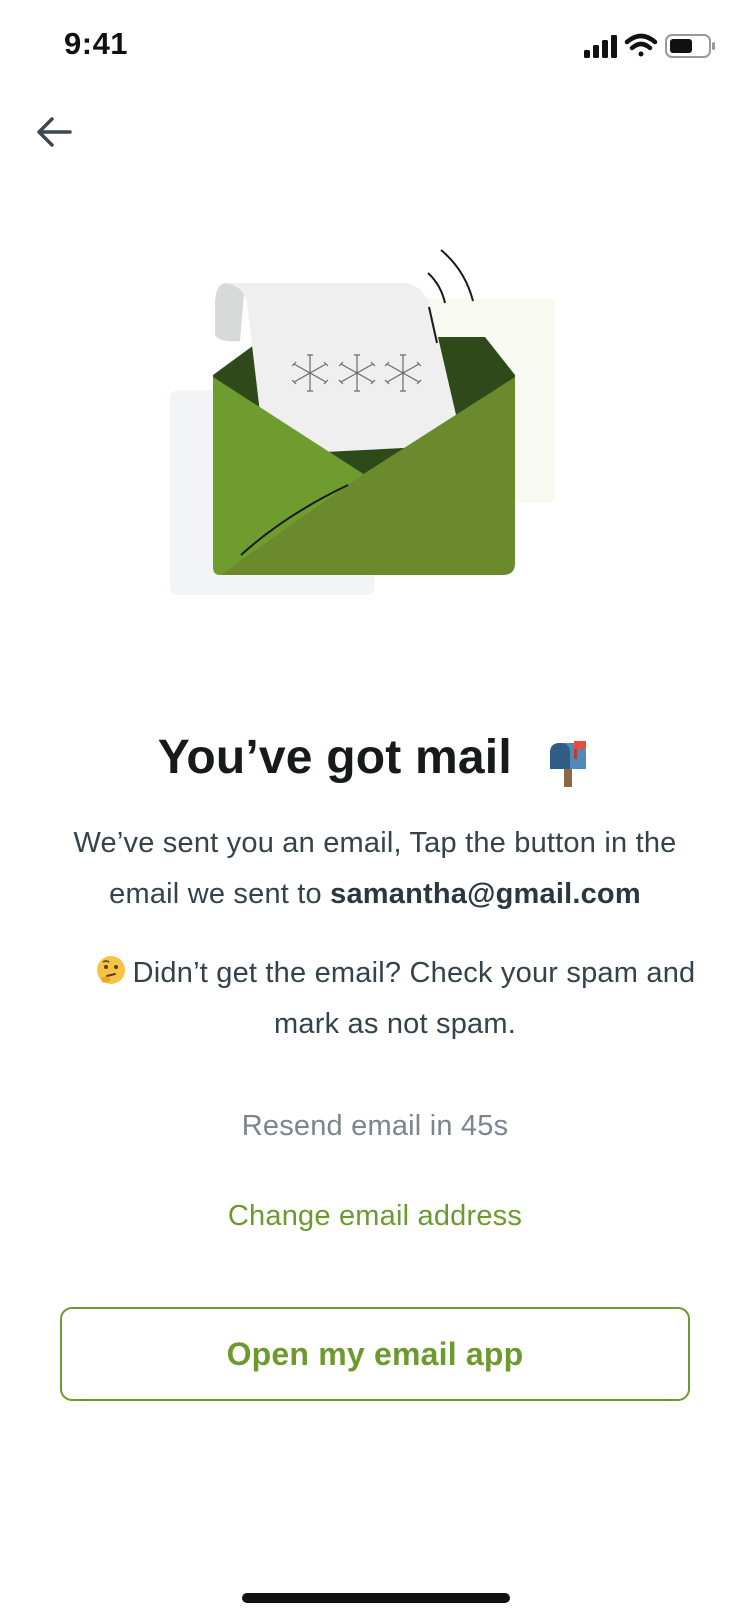 This screenshot has width=750, height=1624. Describe the element at coordinates (375, 1354) in the screenshot. I see `open-email-app-button: Open my email app` at that location.